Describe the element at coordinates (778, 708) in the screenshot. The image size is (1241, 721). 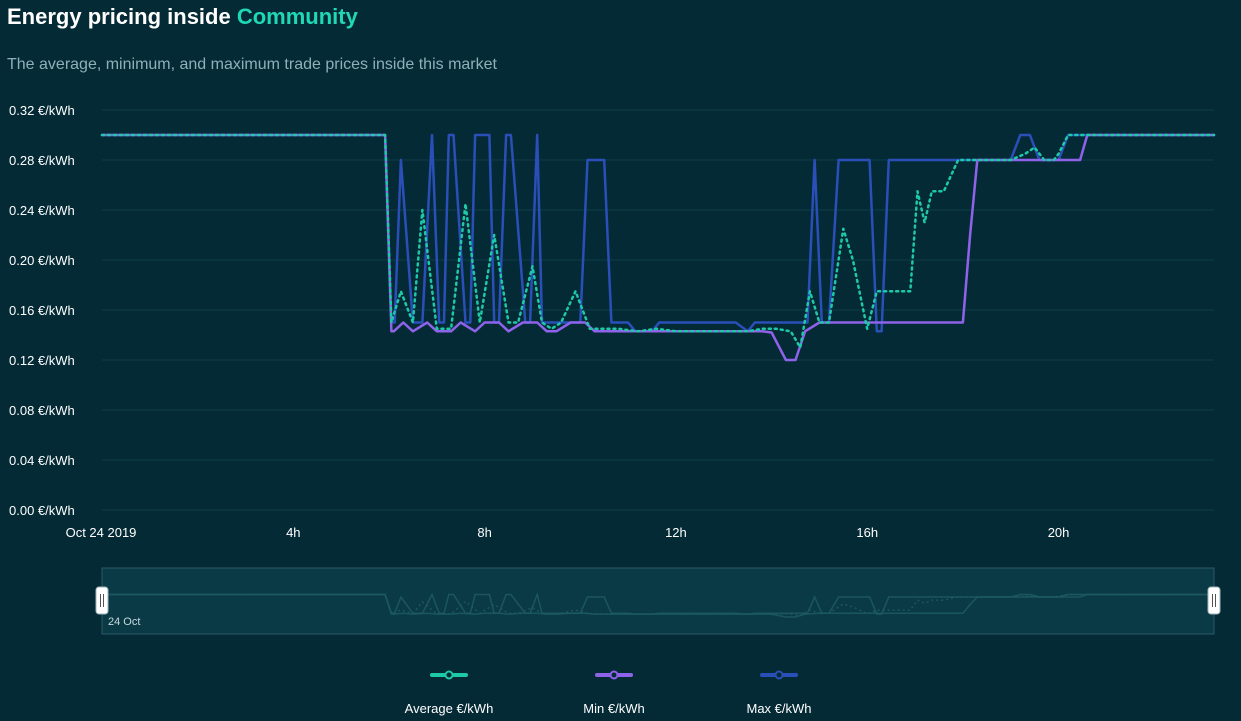
I see `legend-label: Max €/kWh` at that location.